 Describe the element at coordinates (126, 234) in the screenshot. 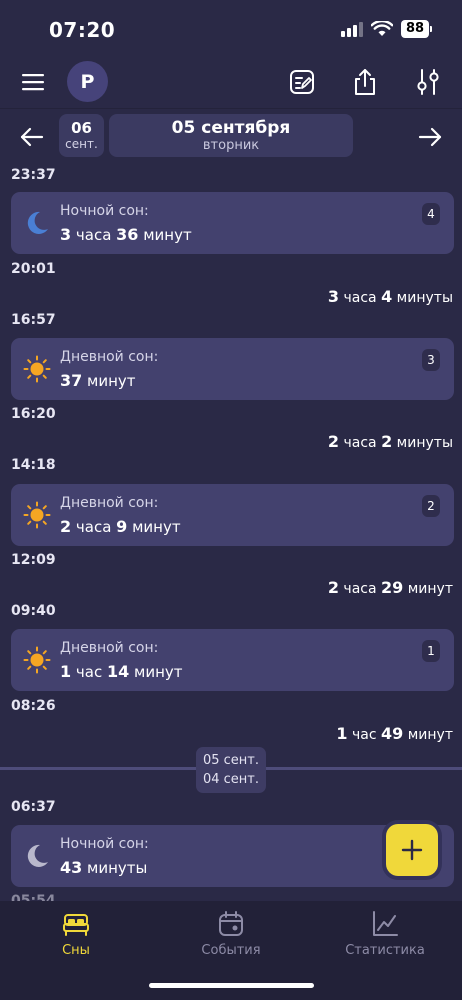

I see `sleep-duration: 3 часа 36 минут` at that location.